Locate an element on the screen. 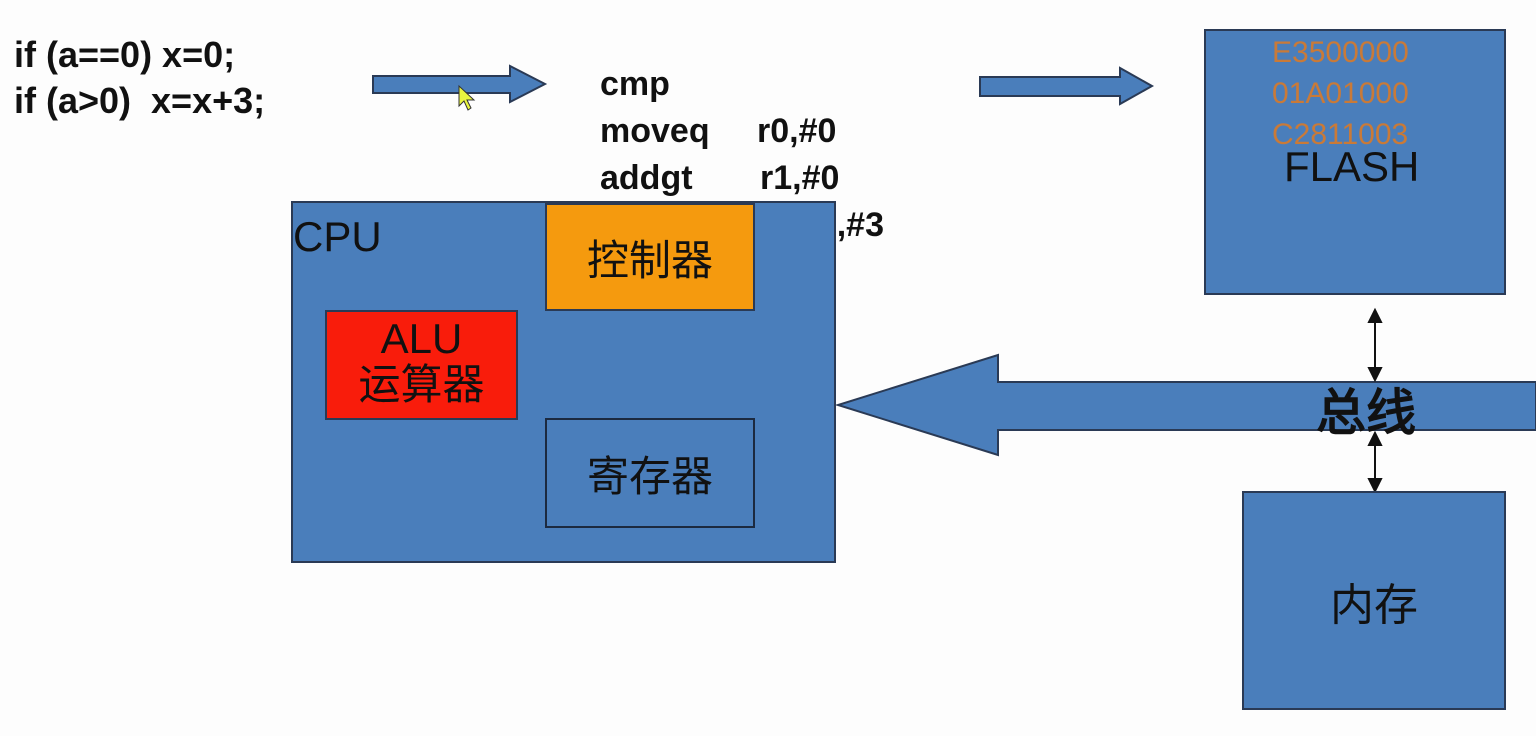 Image resolution: width=1536 pixels, height=736 pixels. alu-label: ALU is located at coordinates (421, 338).